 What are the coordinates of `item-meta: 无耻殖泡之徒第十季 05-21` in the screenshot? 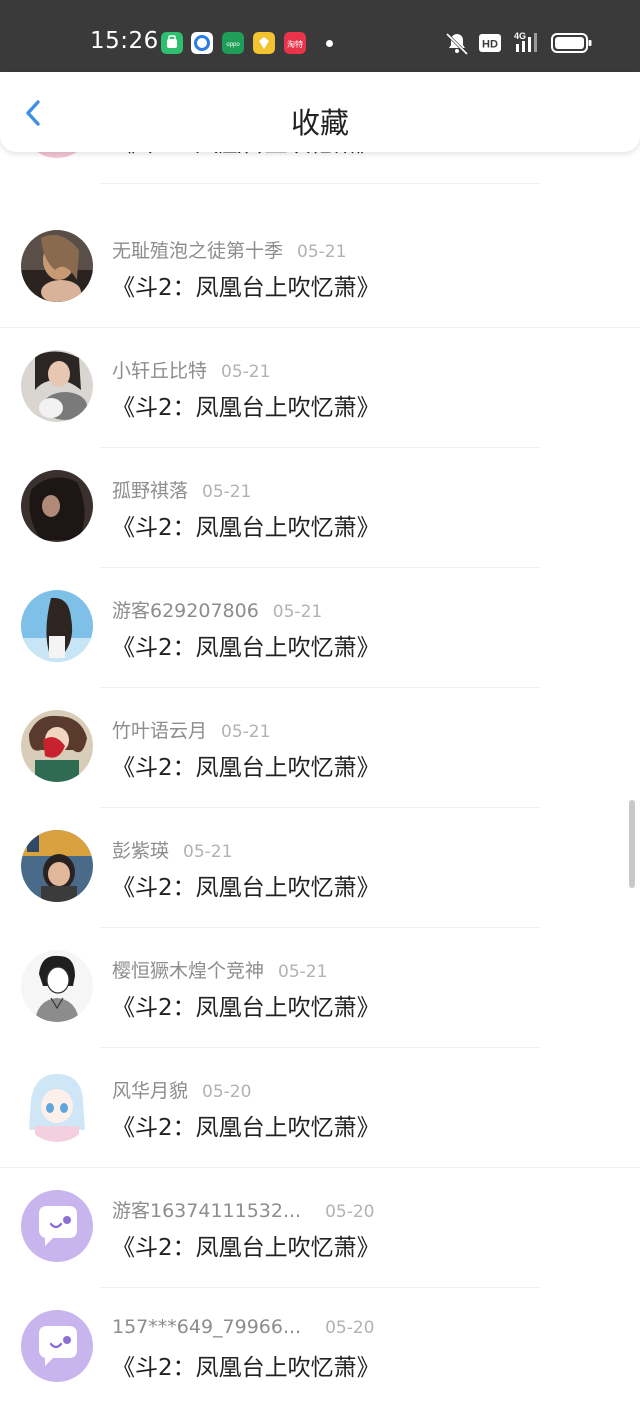 It's located at (229, 249).